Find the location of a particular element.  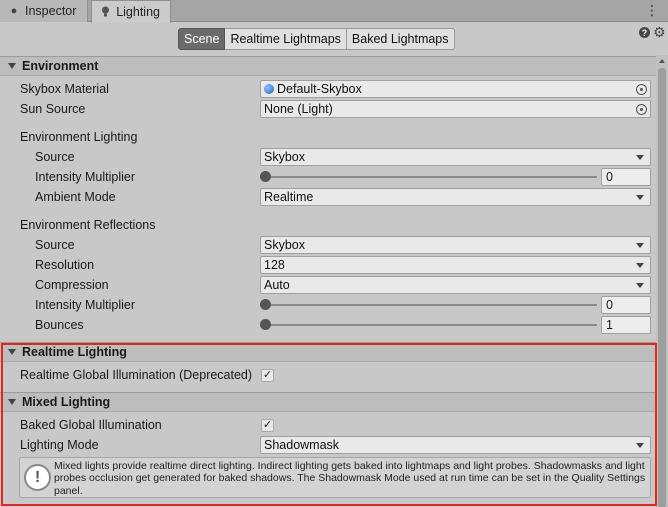

section-title: Realtime Lighting is located at coordinates (74, 352).